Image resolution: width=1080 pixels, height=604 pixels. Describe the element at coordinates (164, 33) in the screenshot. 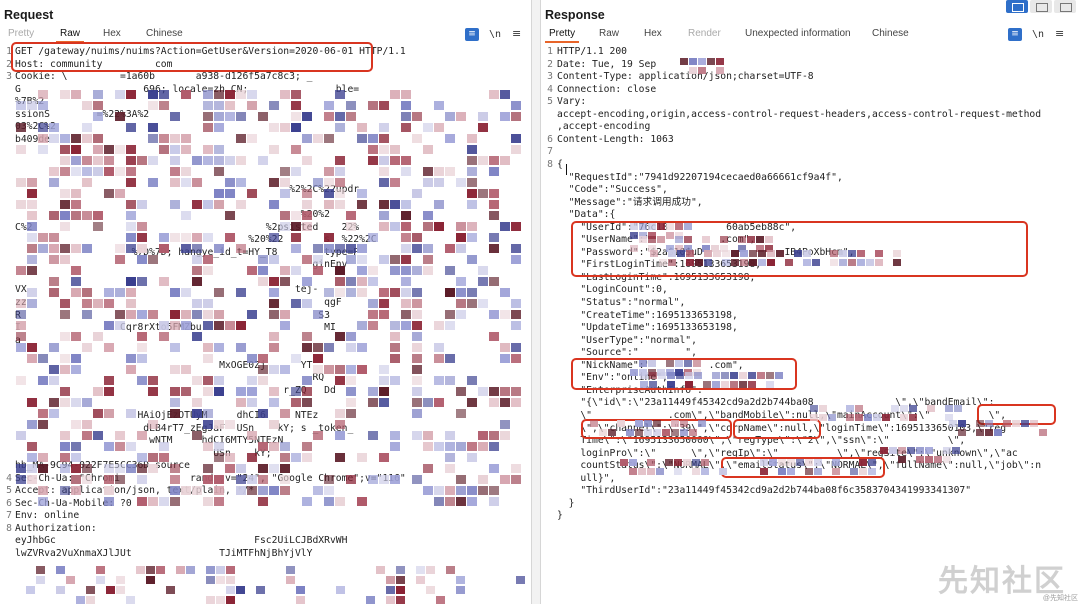

I see `request-tab-chinese: Chinese` at that location.